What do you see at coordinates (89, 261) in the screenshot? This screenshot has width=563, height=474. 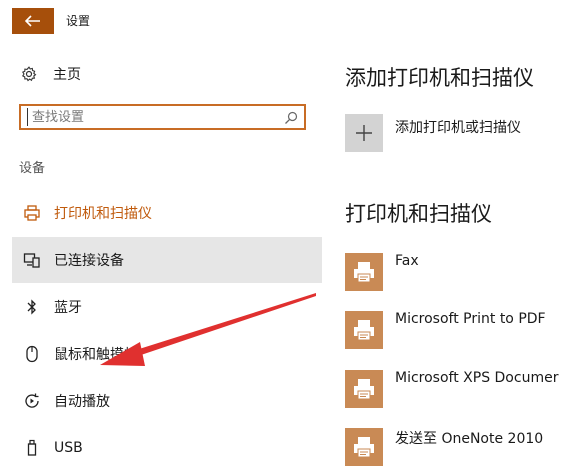 I see `sidebar-item-label: 已连接设备` at bounding box center [89, 261].